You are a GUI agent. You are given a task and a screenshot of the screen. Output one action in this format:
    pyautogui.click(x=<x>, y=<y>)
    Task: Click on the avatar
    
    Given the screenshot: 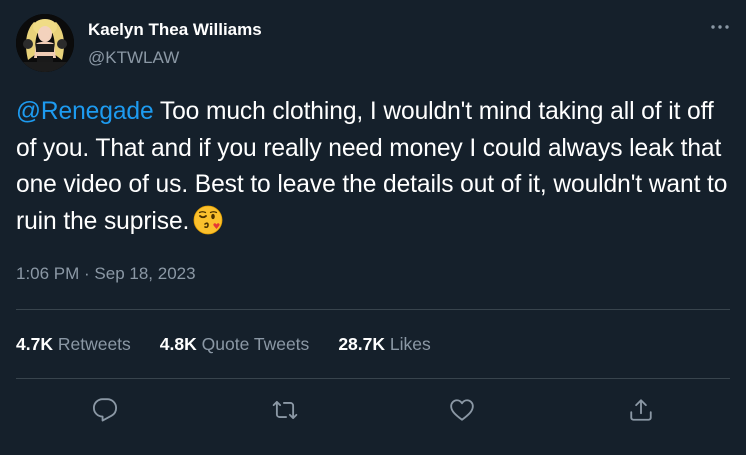 What is the action you would take?
    pyautogui.click(x=45, y=43)
    